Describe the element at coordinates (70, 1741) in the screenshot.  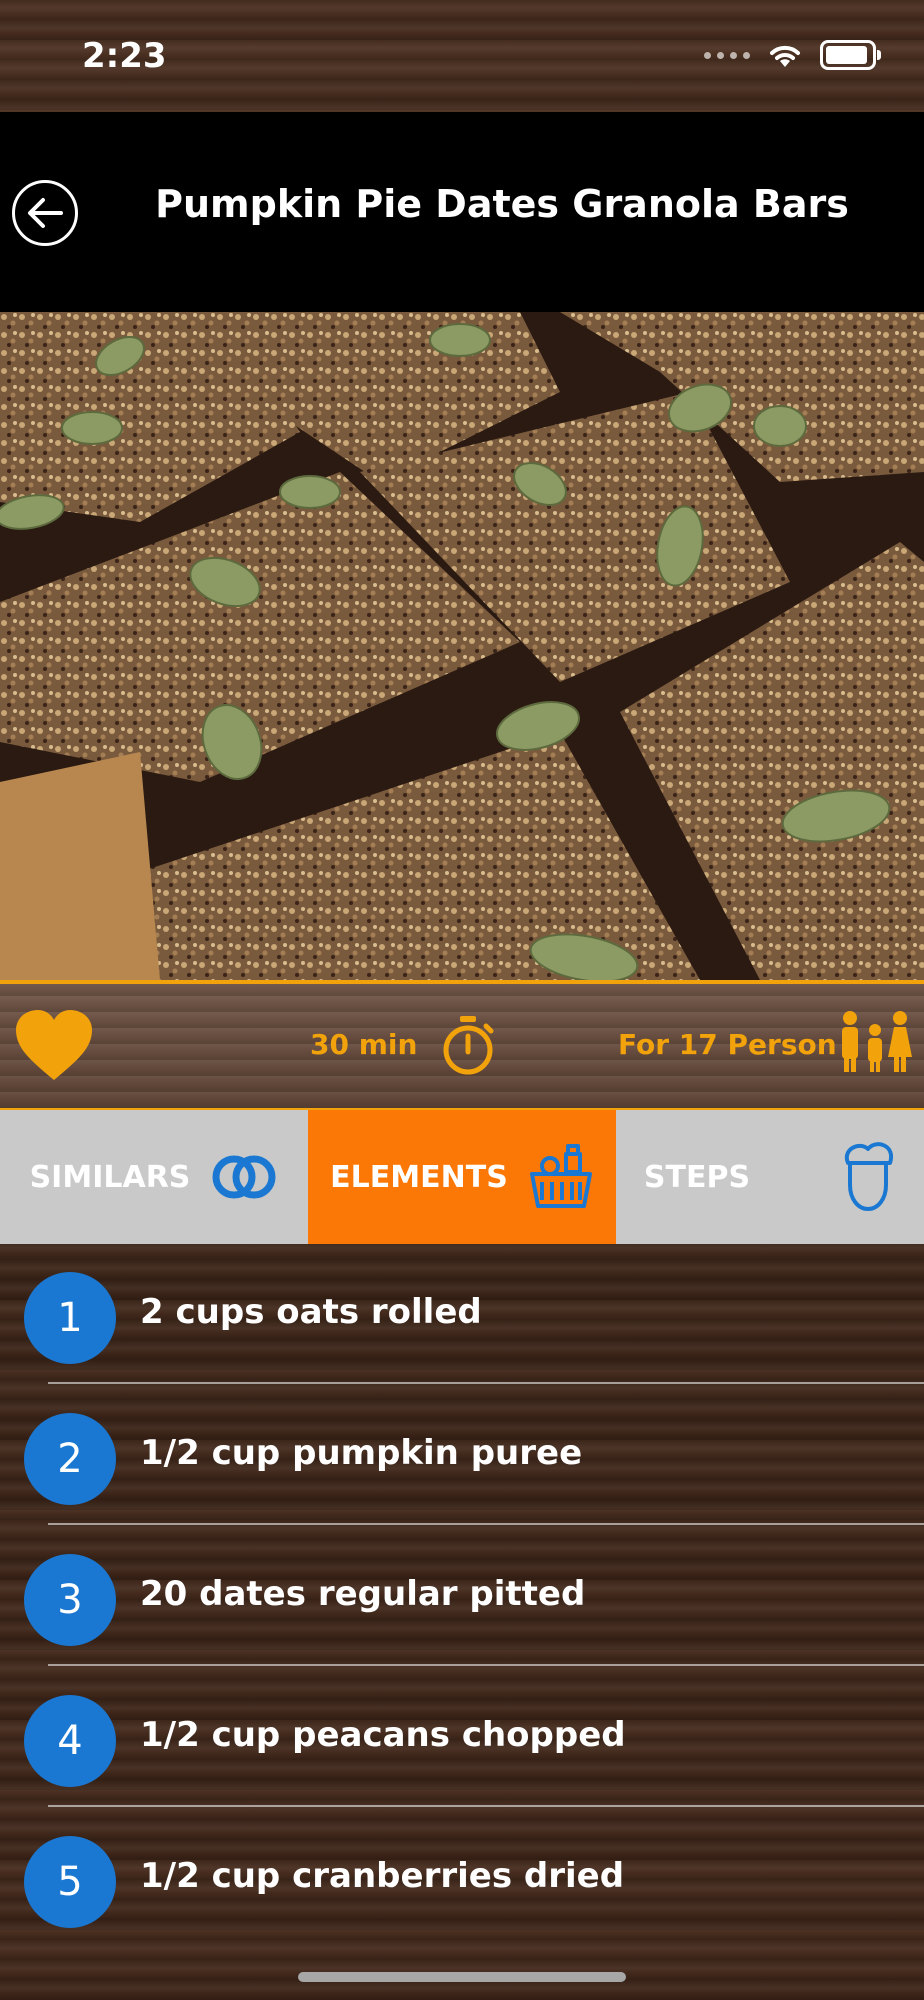
I see `item-number-badge: 4` at that location.